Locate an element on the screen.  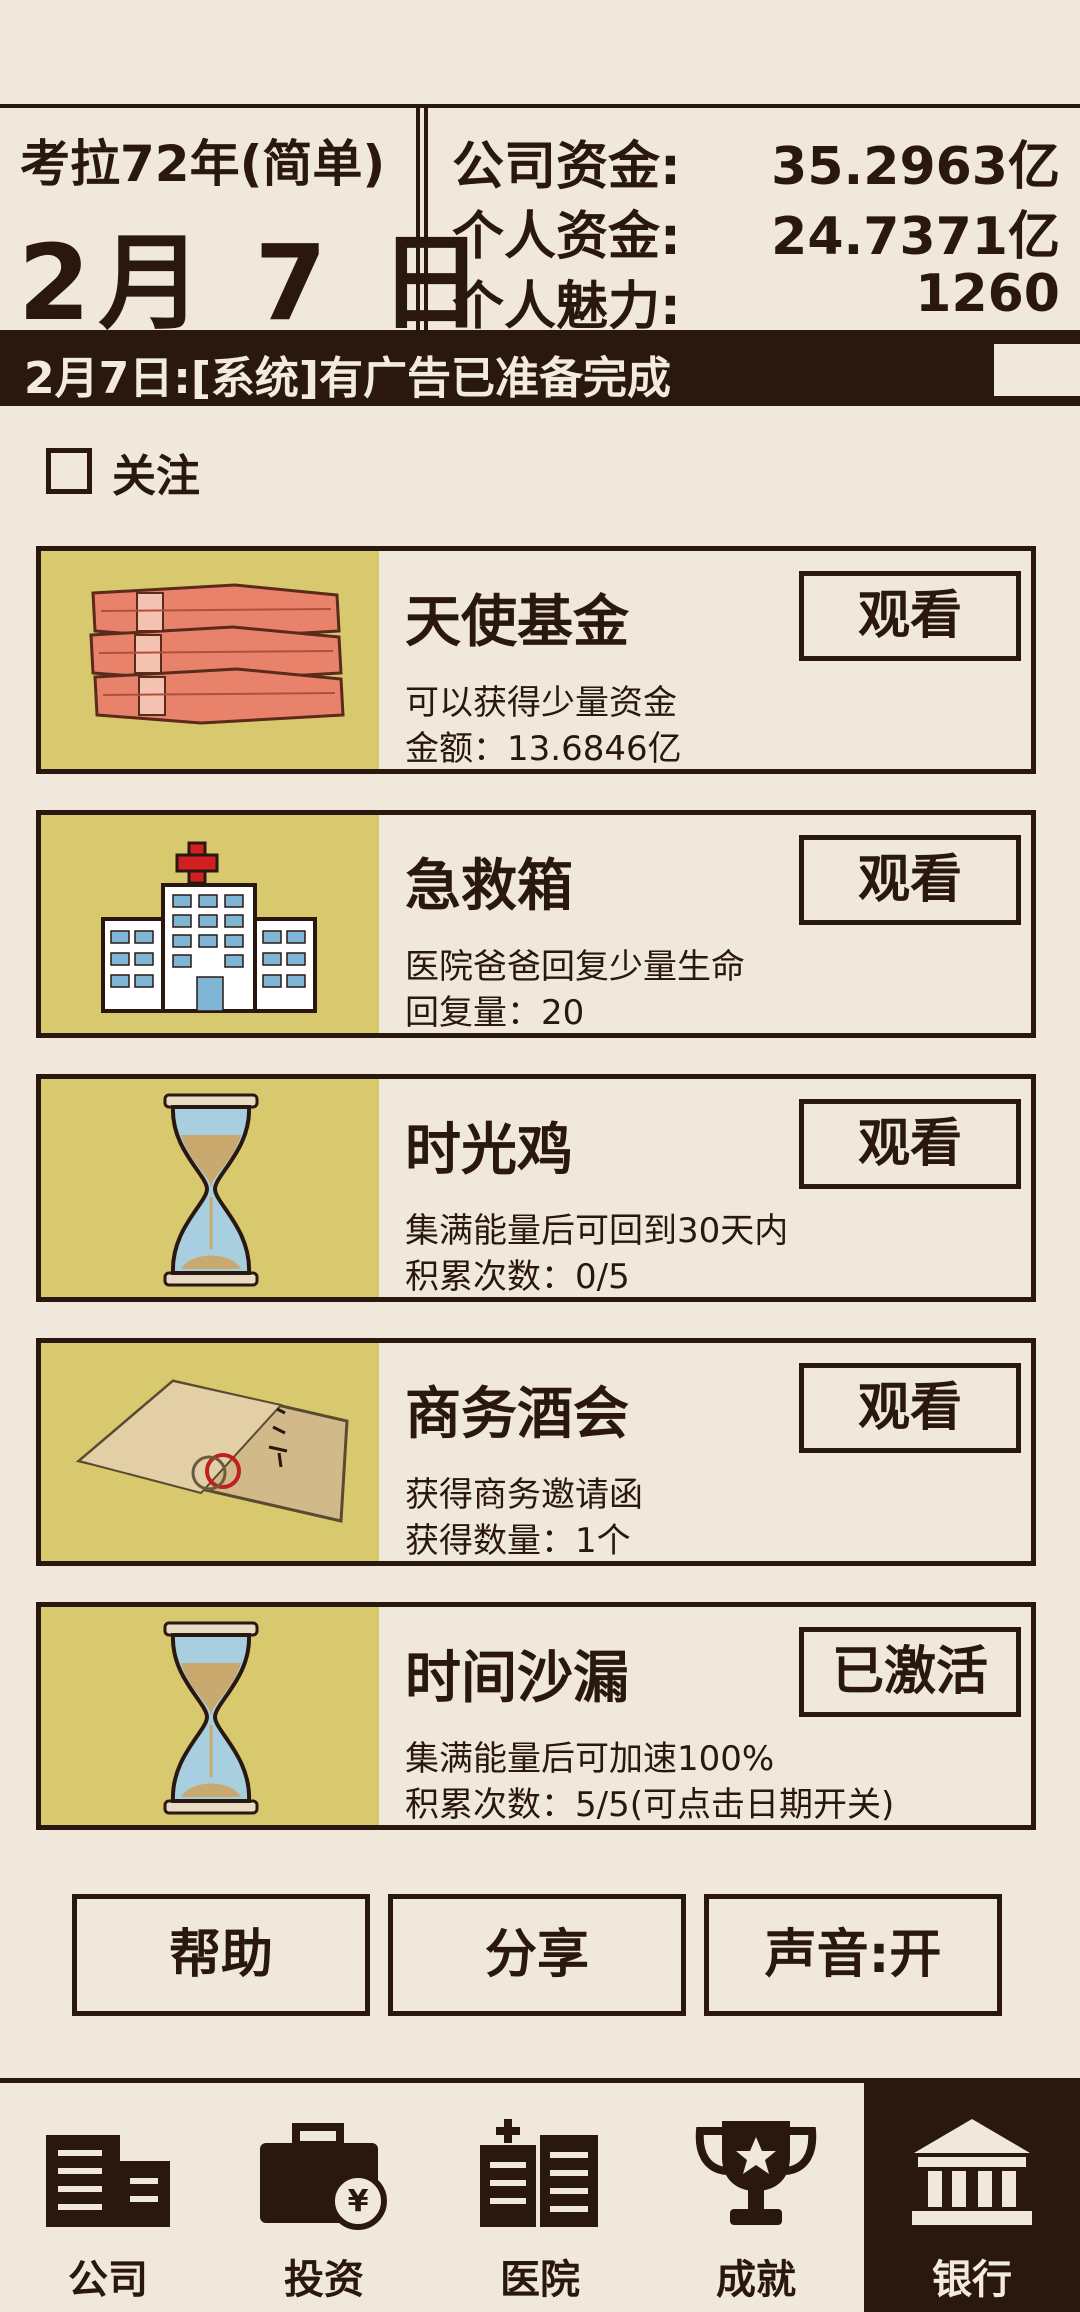
share-button: 分享 is located at coordinates (537, 1955).